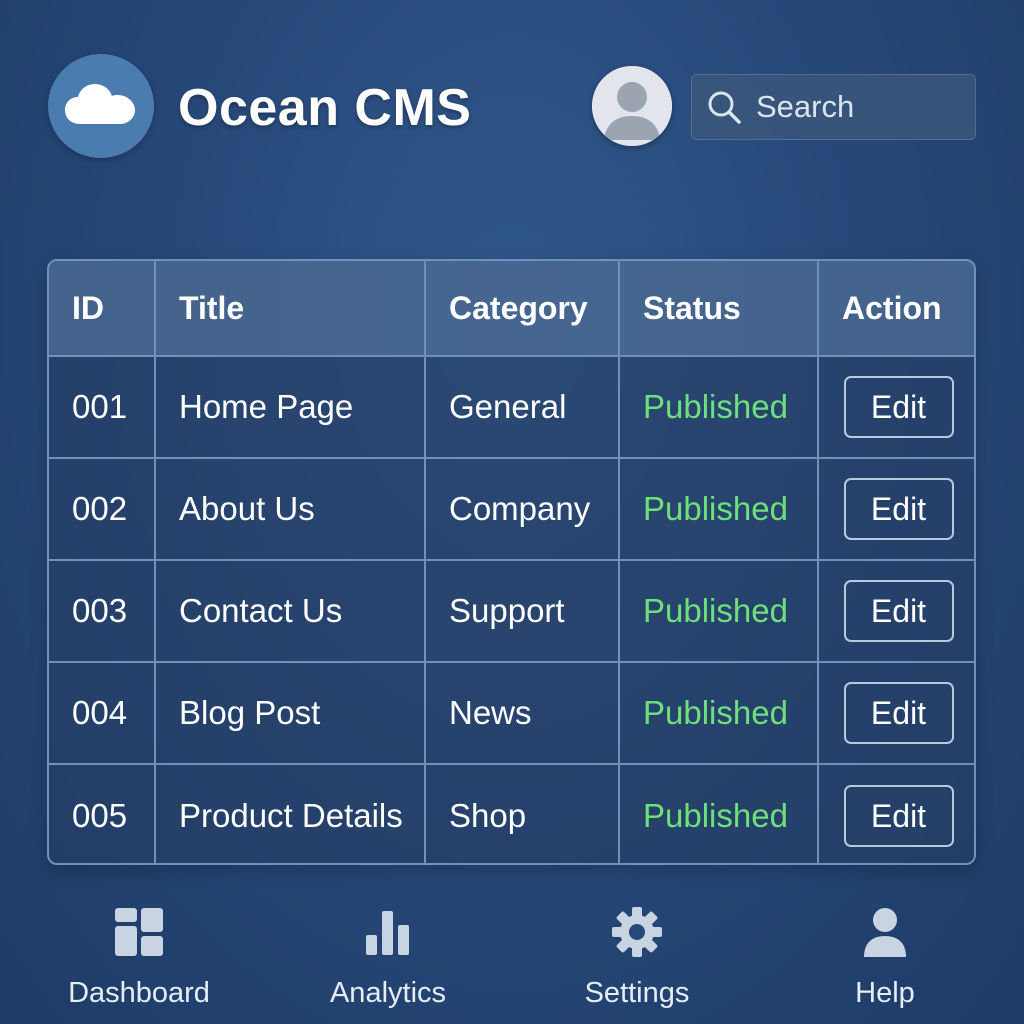  I want to click on nav-item-analytics: Analytics, so click(388, 955).